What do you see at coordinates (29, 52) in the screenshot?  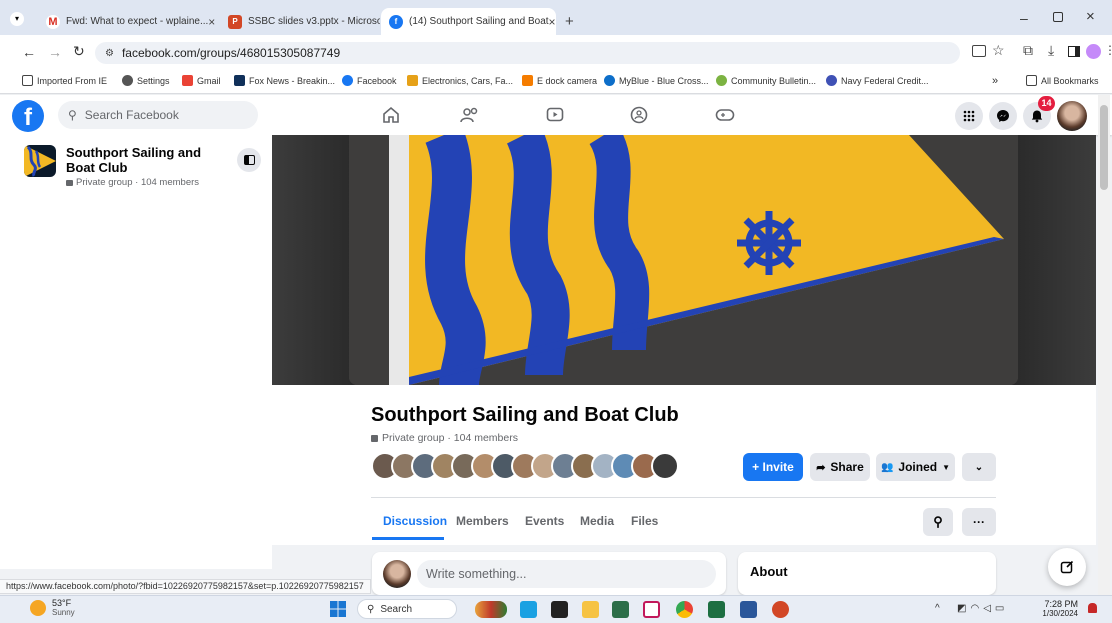 I see `back-button: ←` at bounding box center [29, 52].